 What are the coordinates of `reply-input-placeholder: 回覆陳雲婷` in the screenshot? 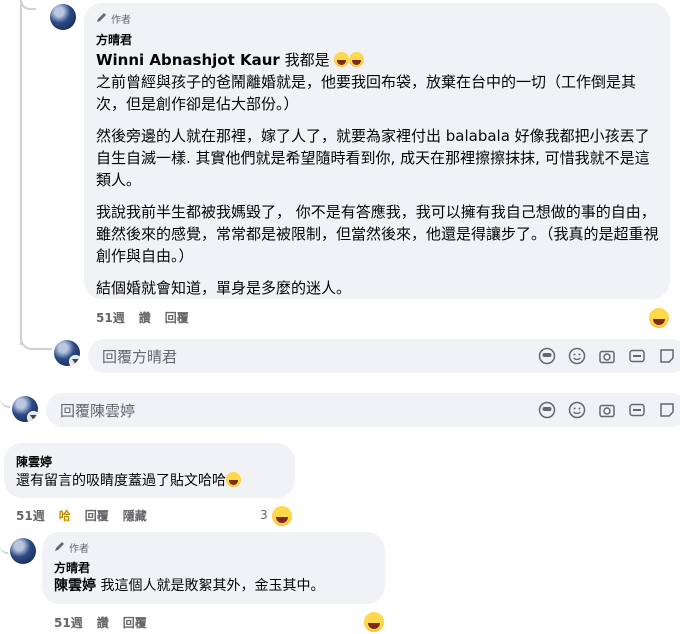 It's located at (98, 410).